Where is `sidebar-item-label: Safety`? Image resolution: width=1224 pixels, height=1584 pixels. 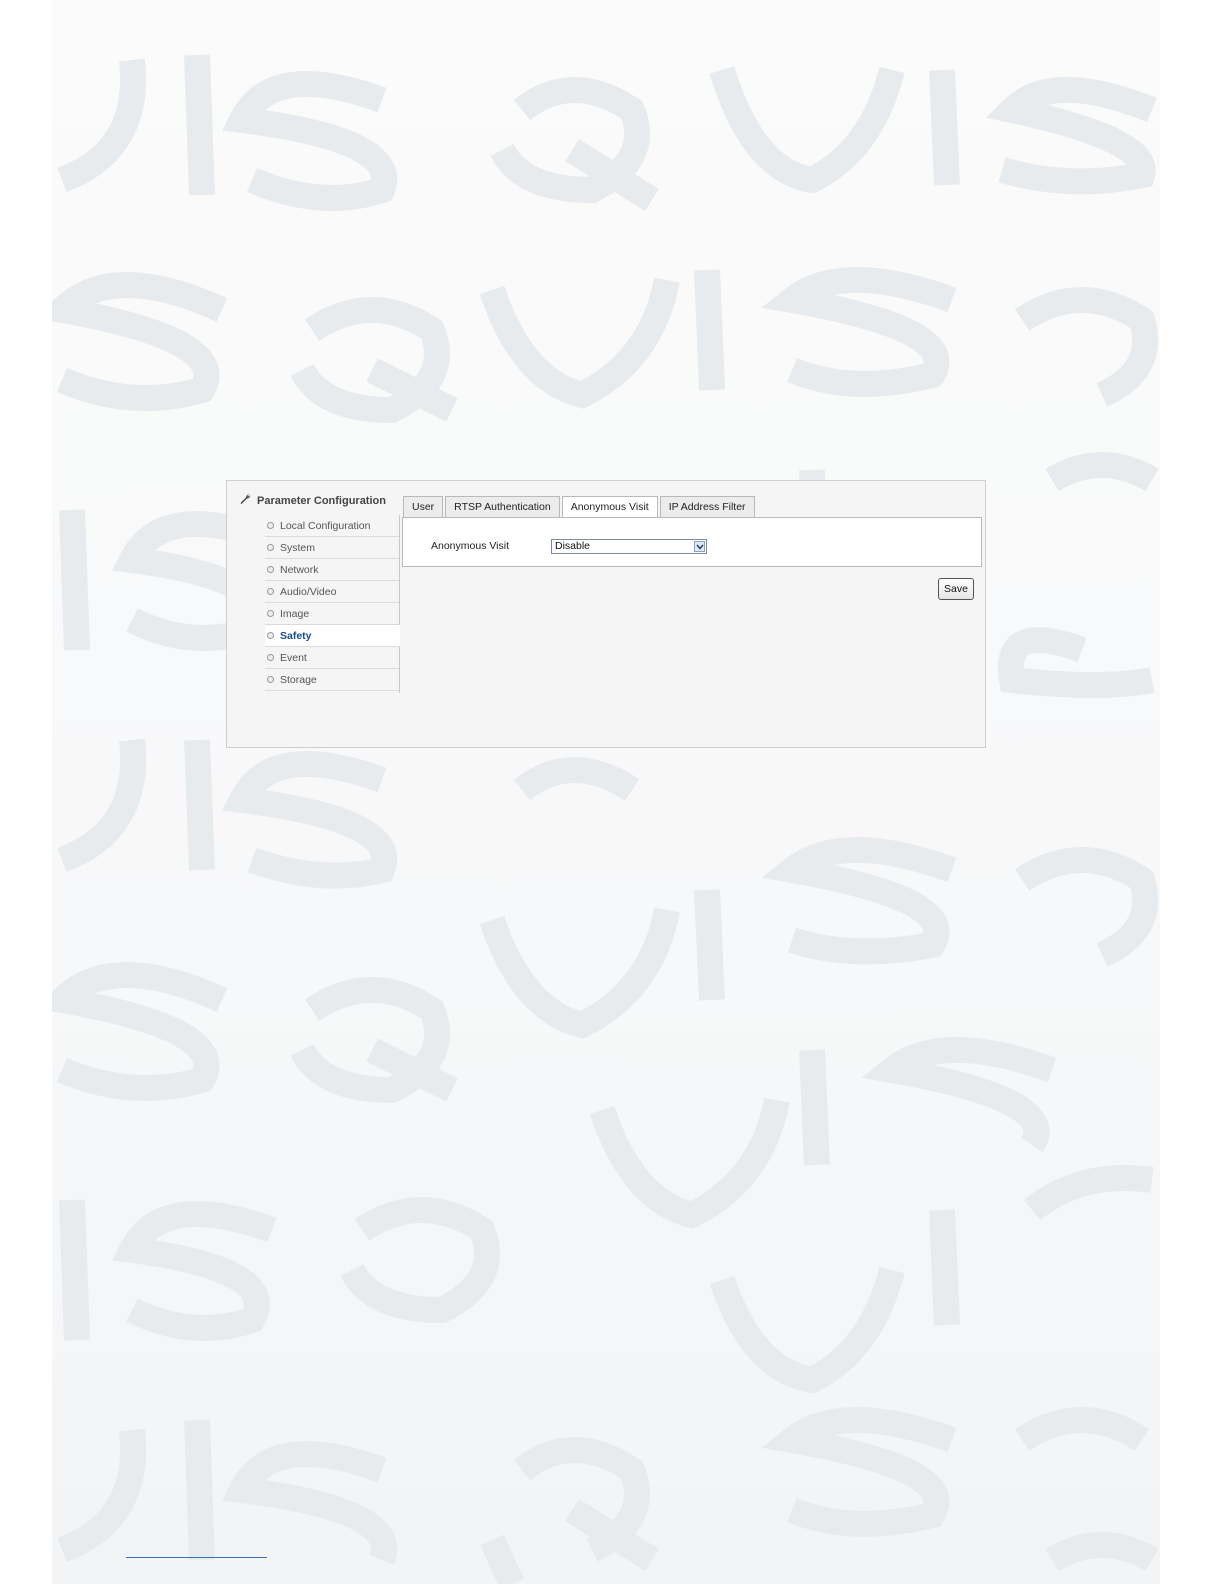 sidebar-item-label: Safety is located at coordinates (296, 635).